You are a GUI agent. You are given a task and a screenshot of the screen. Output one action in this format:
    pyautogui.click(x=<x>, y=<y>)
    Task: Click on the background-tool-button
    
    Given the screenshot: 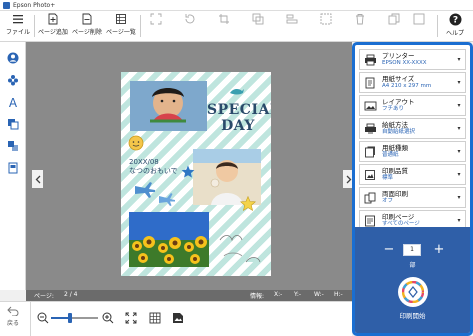 What is the action you would take?
    pyautogui.click(x=13, y=146)
    